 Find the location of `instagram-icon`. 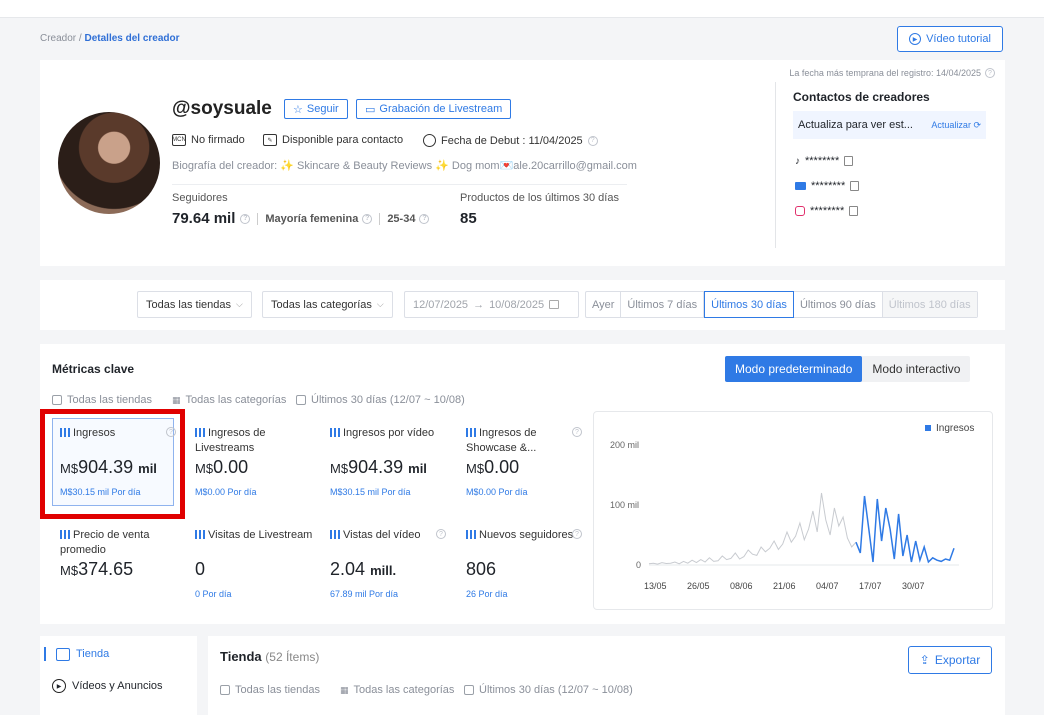

instagram-icon is located at coordinates (800, 211).